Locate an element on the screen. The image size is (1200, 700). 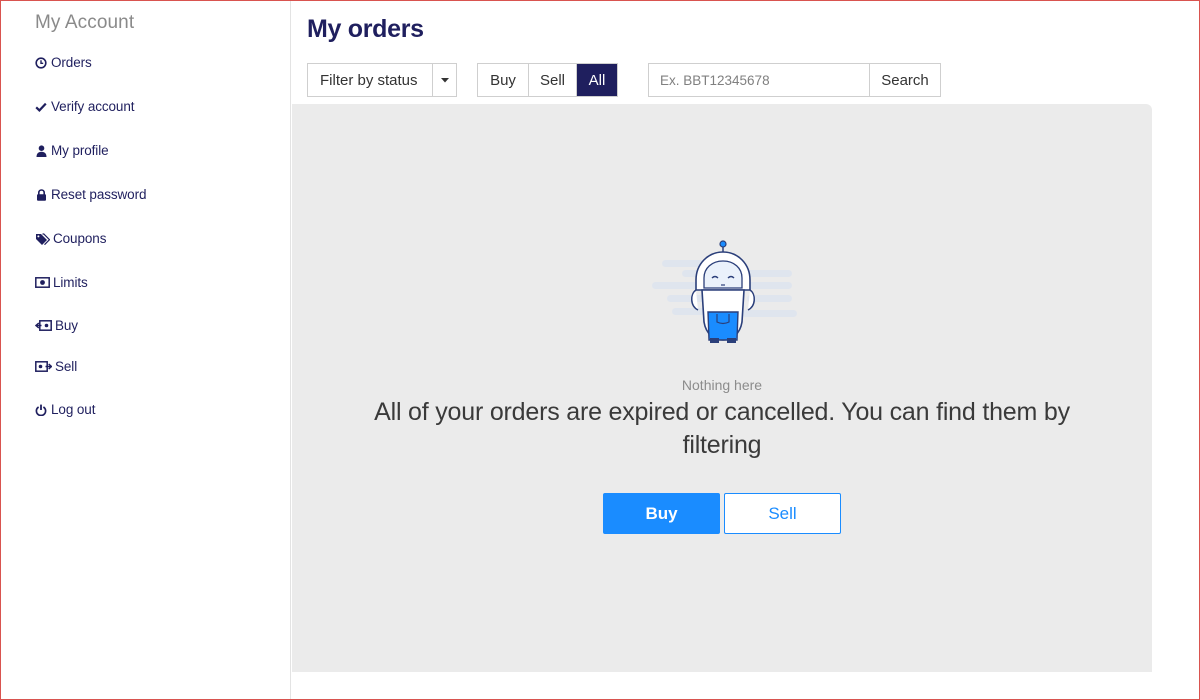
status-filter-select: Filter by status is located at coordinates (382, 80).